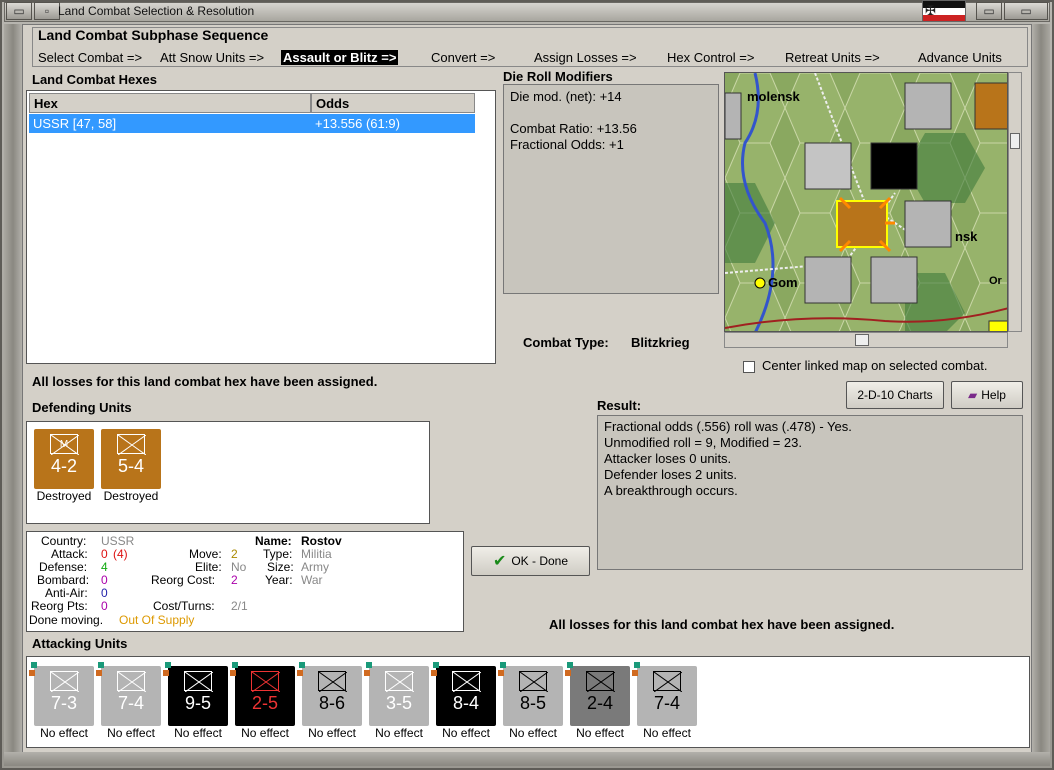  I want to click on unit-status: Destroyed, so click(131, 496).